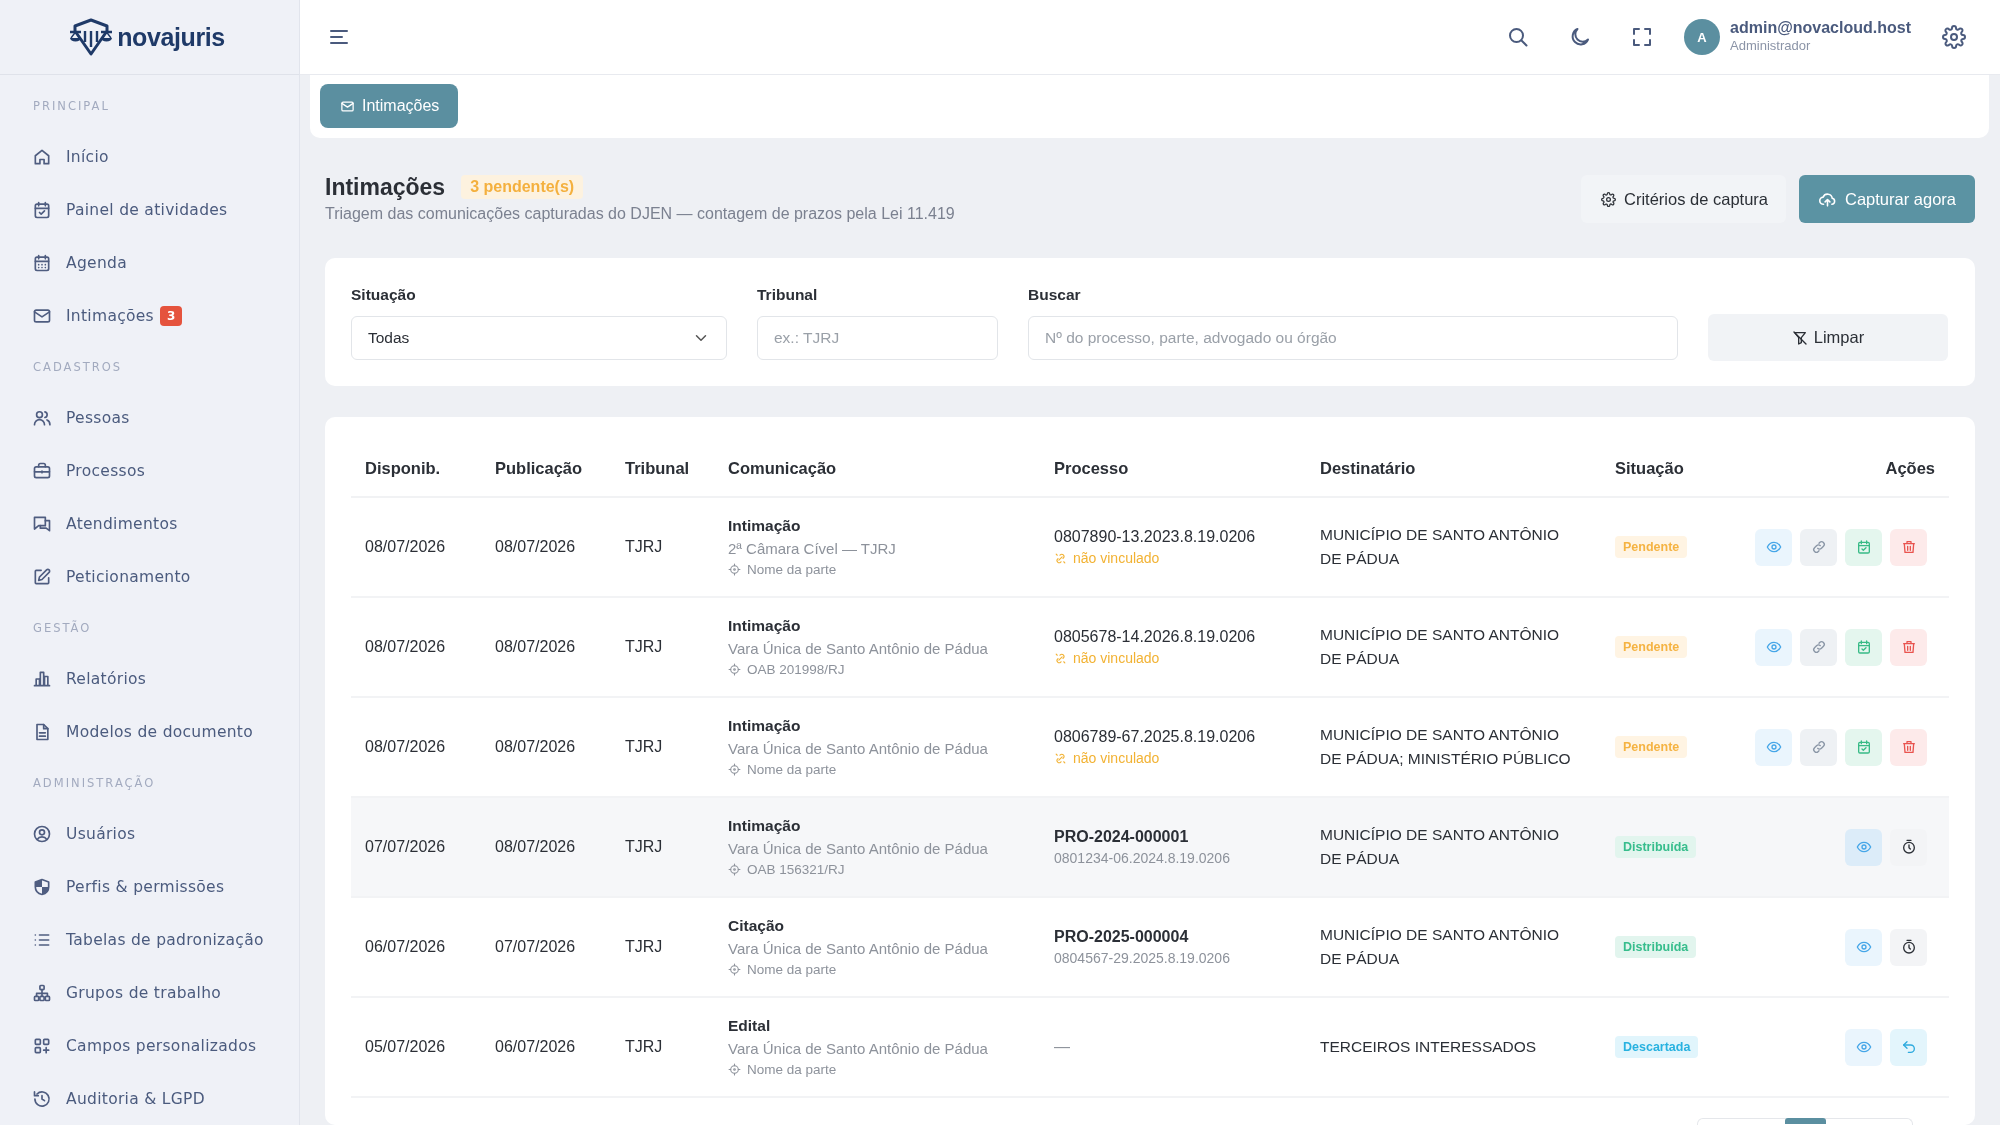 Image resolution: width=2000 pixels, height=1125 pixels. I want to click on party-reference: OAB 201998/RJ, so click(796, 669).